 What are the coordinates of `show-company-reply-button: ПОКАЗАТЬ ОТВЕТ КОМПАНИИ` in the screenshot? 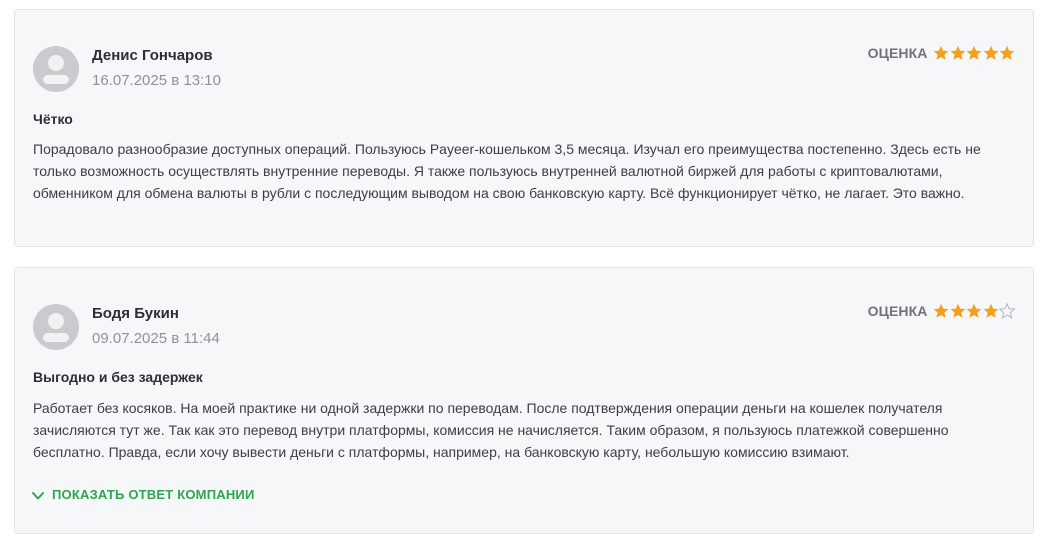 It's located at (143, 494).